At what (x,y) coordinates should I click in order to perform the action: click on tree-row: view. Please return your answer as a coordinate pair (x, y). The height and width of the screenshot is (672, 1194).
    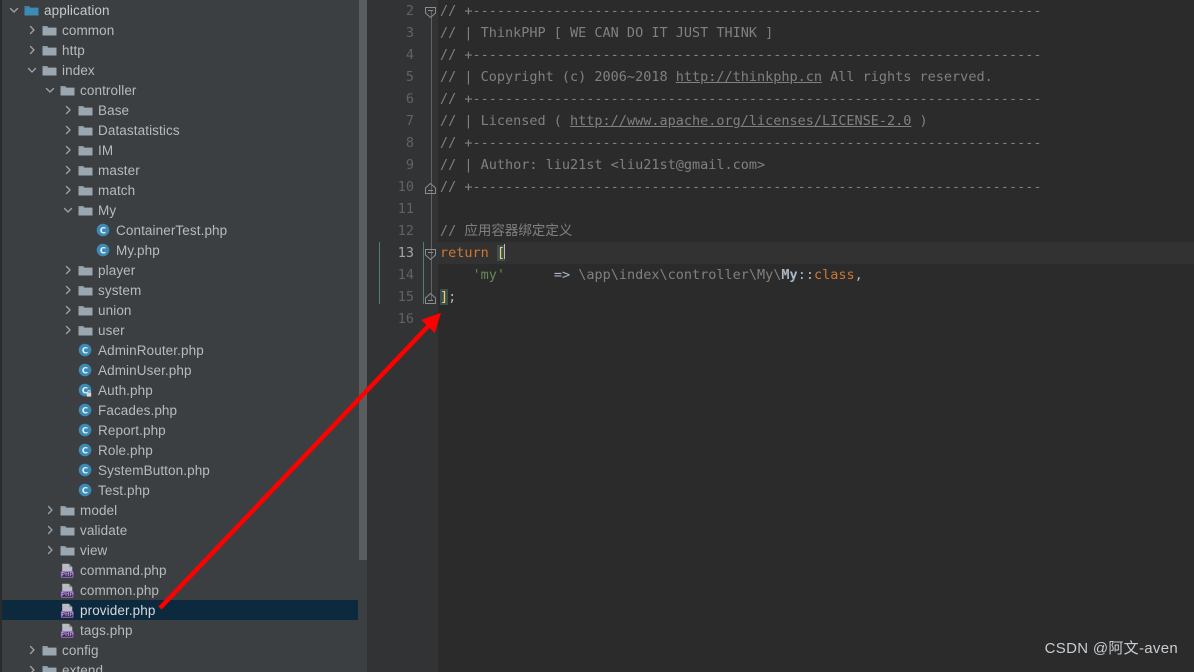
    Looking at the image, I should click on (180, 550).